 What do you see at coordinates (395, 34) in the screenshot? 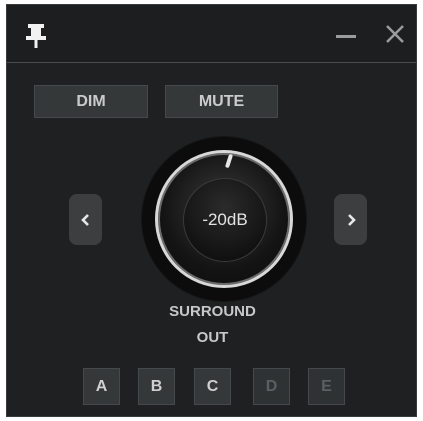
I see `close-icon` at bounding box center [395, 34].